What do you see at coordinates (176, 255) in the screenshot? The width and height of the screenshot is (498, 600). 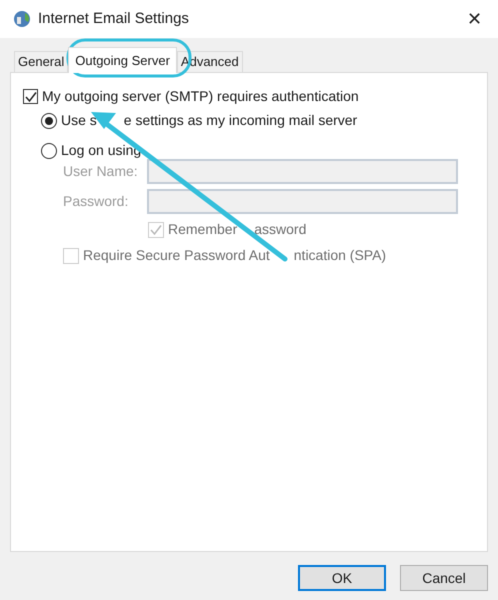 I see `option-label: Require Secure Password Aut` at bounding box center [176, 255].